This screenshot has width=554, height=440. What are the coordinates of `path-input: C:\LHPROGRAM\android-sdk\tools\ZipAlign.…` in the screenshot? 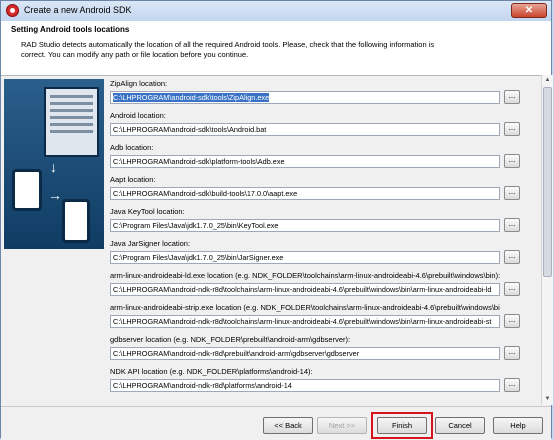 It's located at (305, 97).